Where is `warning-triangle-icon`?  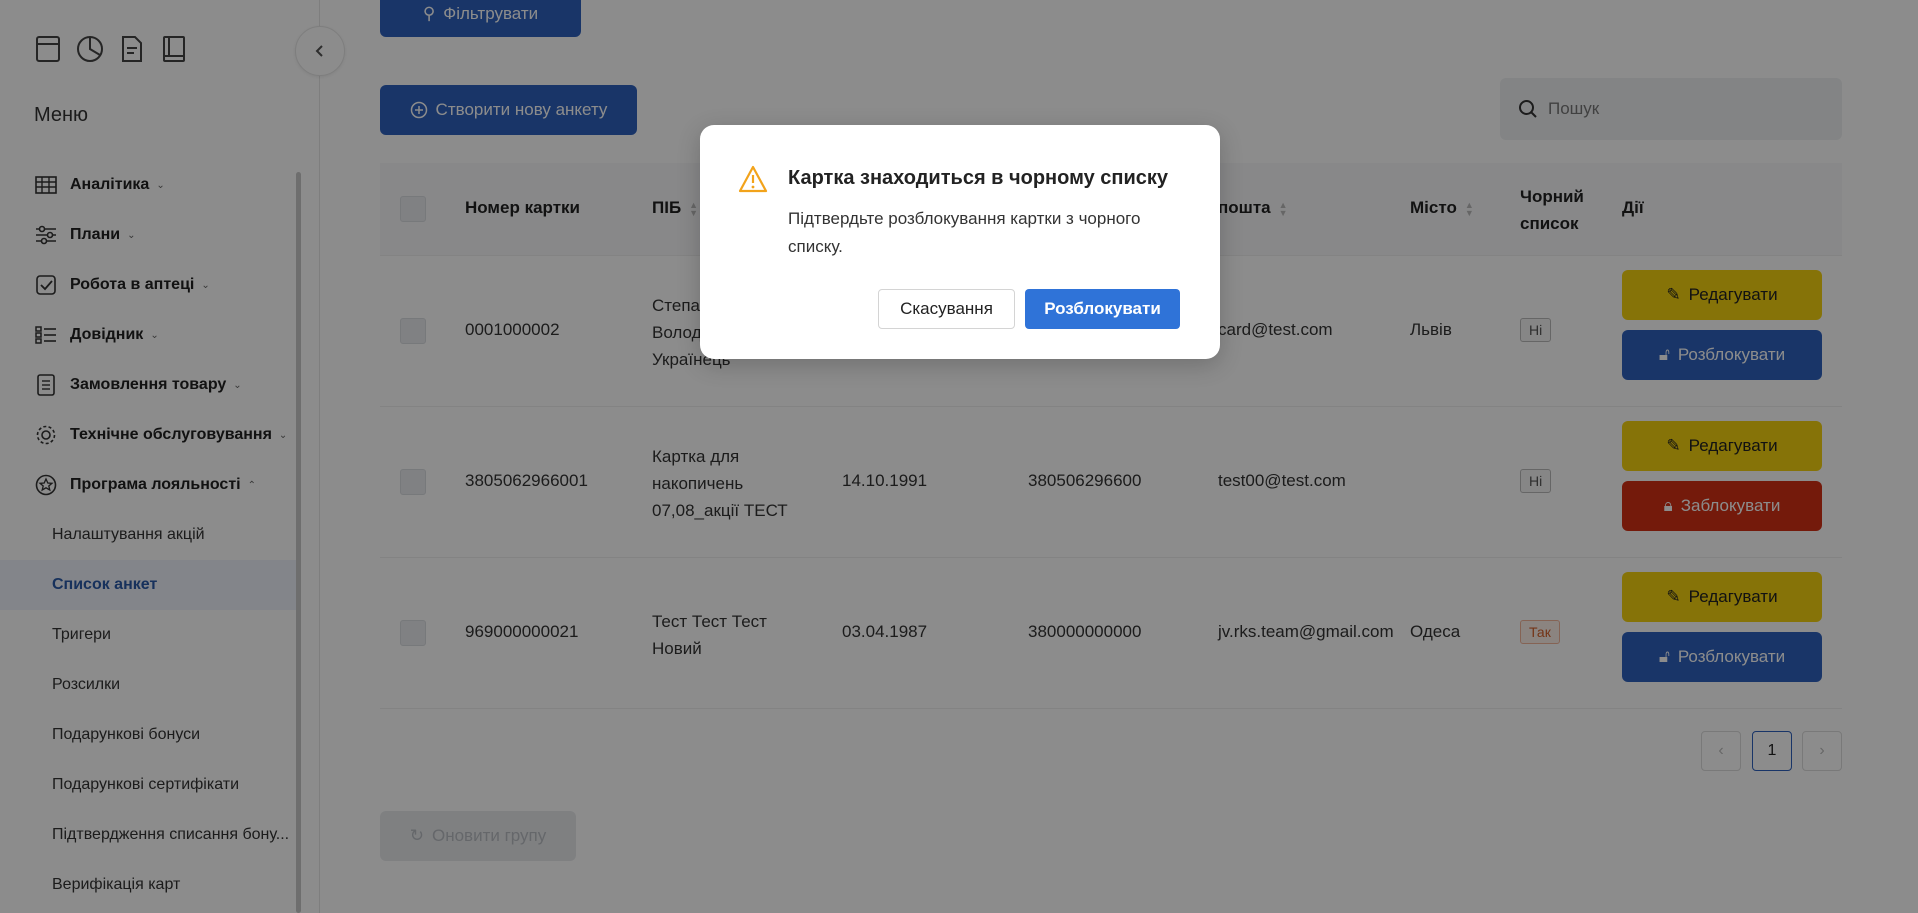 warning-triangle-icon is located at coordinates (753, 179).